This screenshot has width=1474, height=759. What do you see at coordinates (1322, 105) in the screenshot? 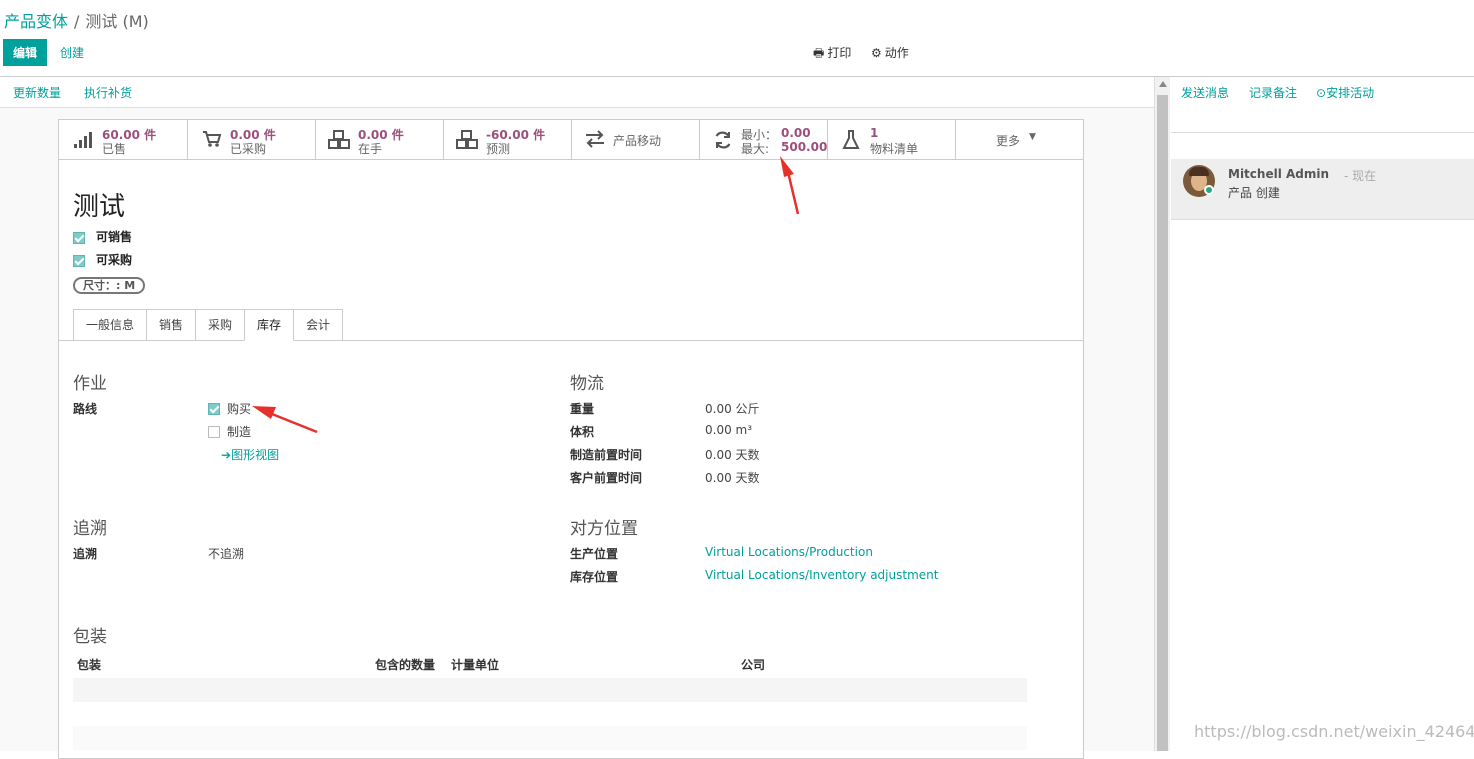
I see `chatter-topbar: 发送消息 记录备注 ⊙安排活动` at bounding box center [1322, 105].